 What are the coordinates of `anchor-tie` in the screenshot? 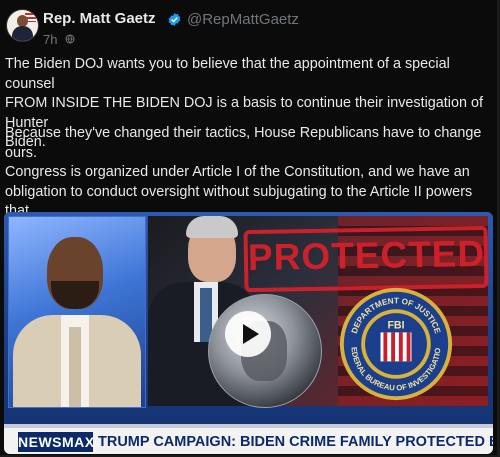 It's located at (75, 367).